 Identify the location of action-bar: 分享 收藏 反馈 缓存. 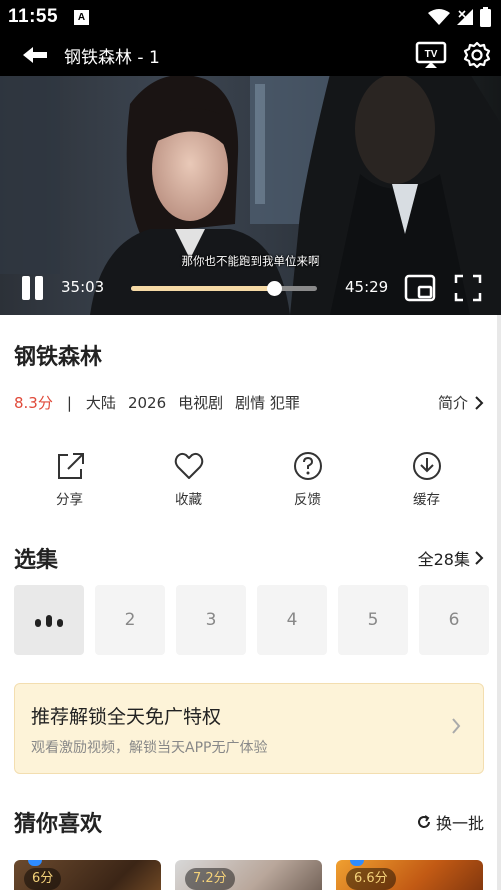
(248, 479).